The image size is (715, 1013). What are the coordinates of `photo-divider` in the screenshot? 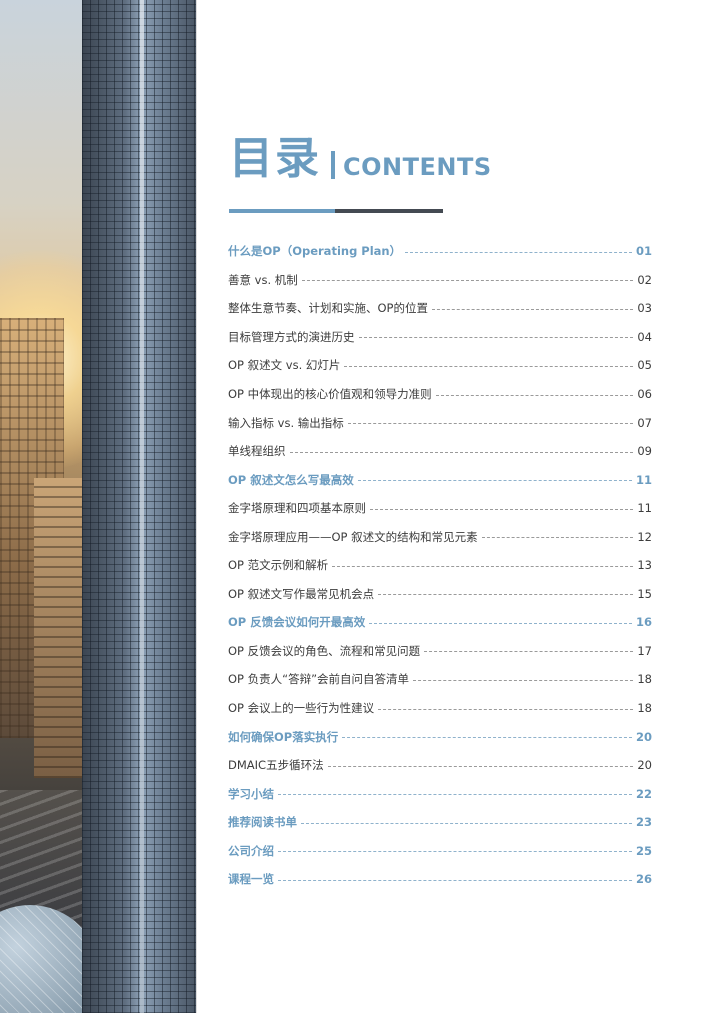 It's located at (196, 506).